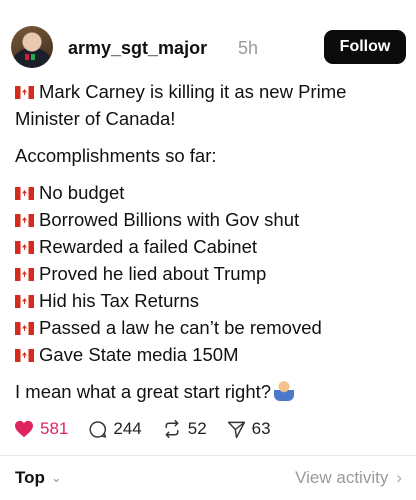 The width and height of the screenshot is (416, 500). Describe the element at coordinates (54, 428) in the screenshot. I see `like-count: 581` at that location.